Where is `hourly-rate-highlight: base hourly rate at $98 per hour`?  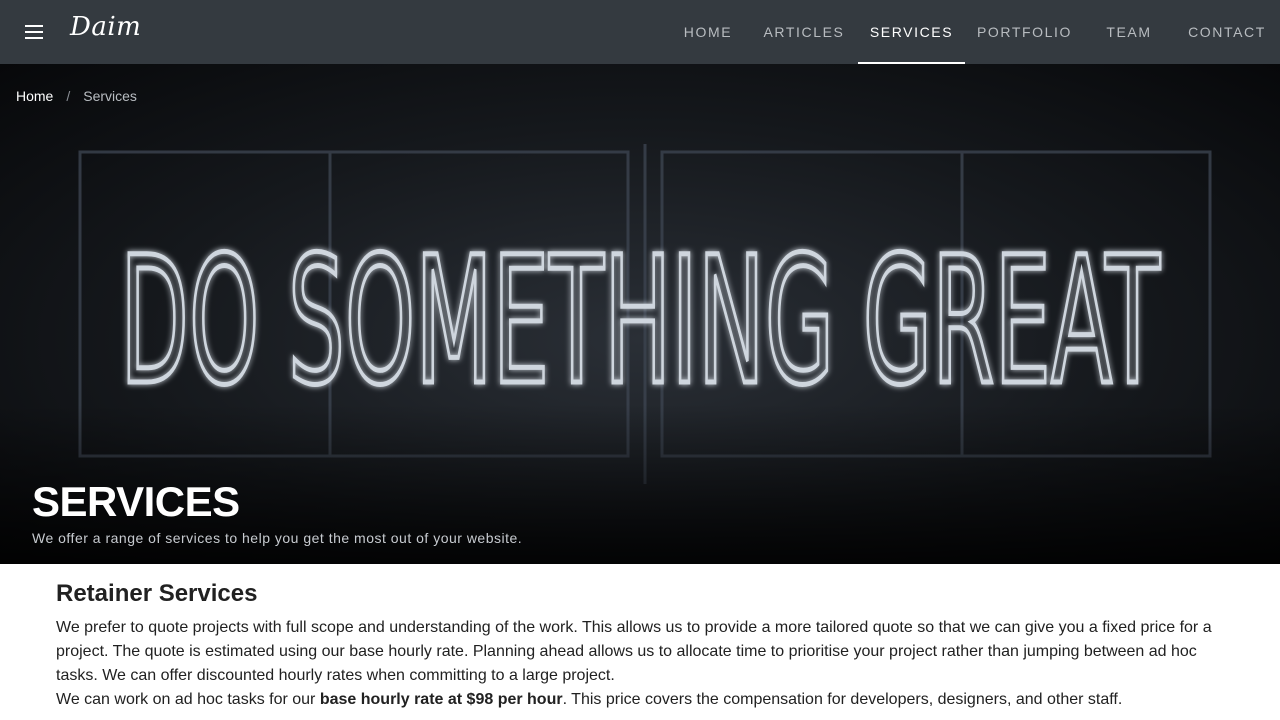 hourly-rate-highlight: base hourly rate at $98 per hour is located at coordinates (441, 699).